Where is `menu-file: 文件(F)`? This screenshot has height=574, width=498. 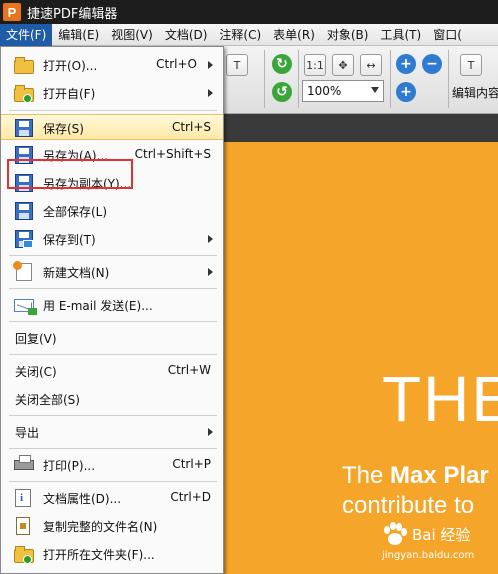 menu-file: 文件(F) is located at coordinates (26, 34).